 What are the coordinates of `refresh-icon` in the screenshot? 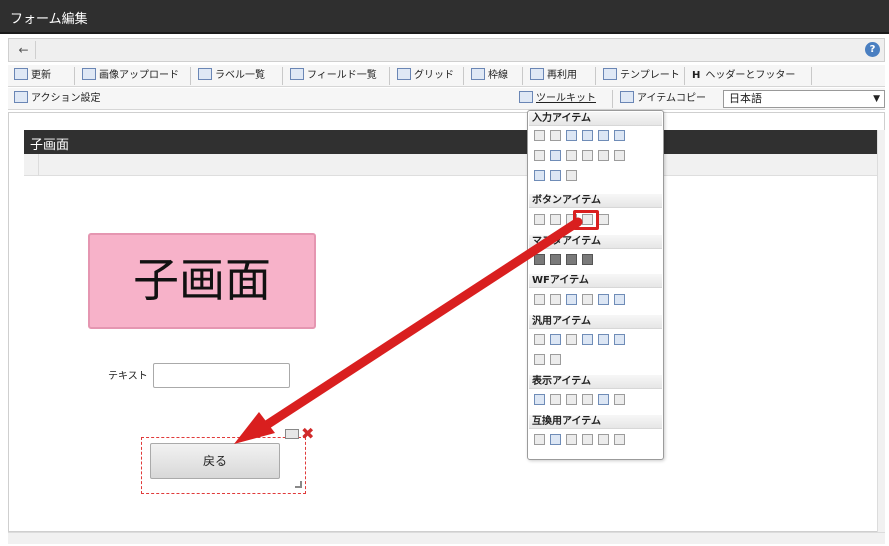 It's located at (21, 74).